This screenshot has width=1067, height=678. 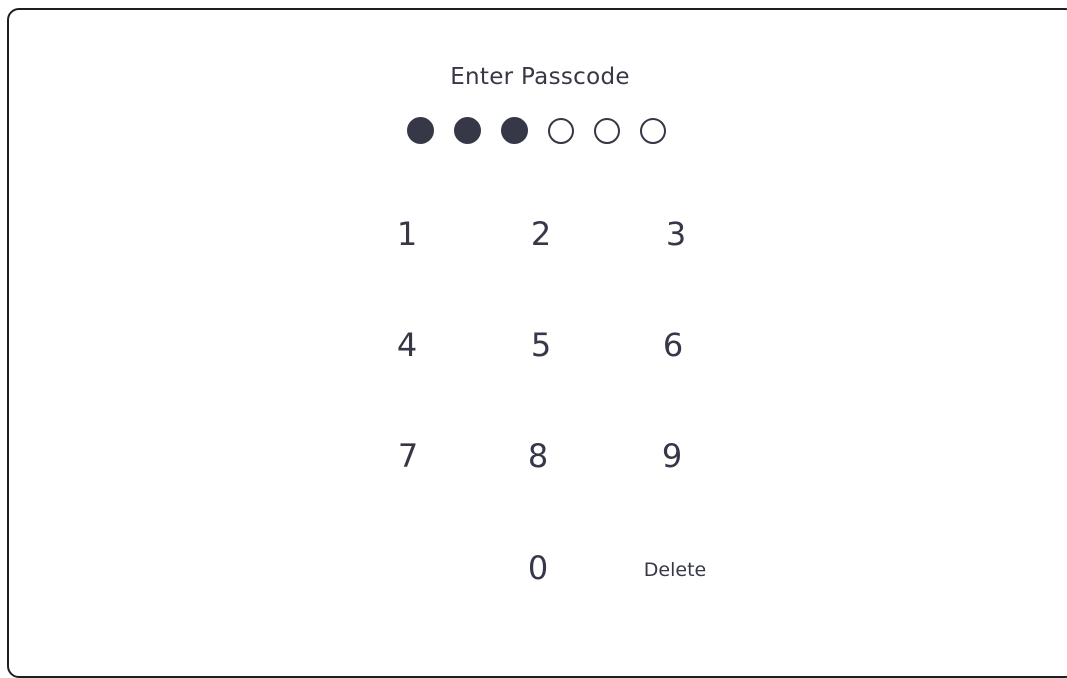 I want to click on key-3-button: 3, so click(x=676, y=234).